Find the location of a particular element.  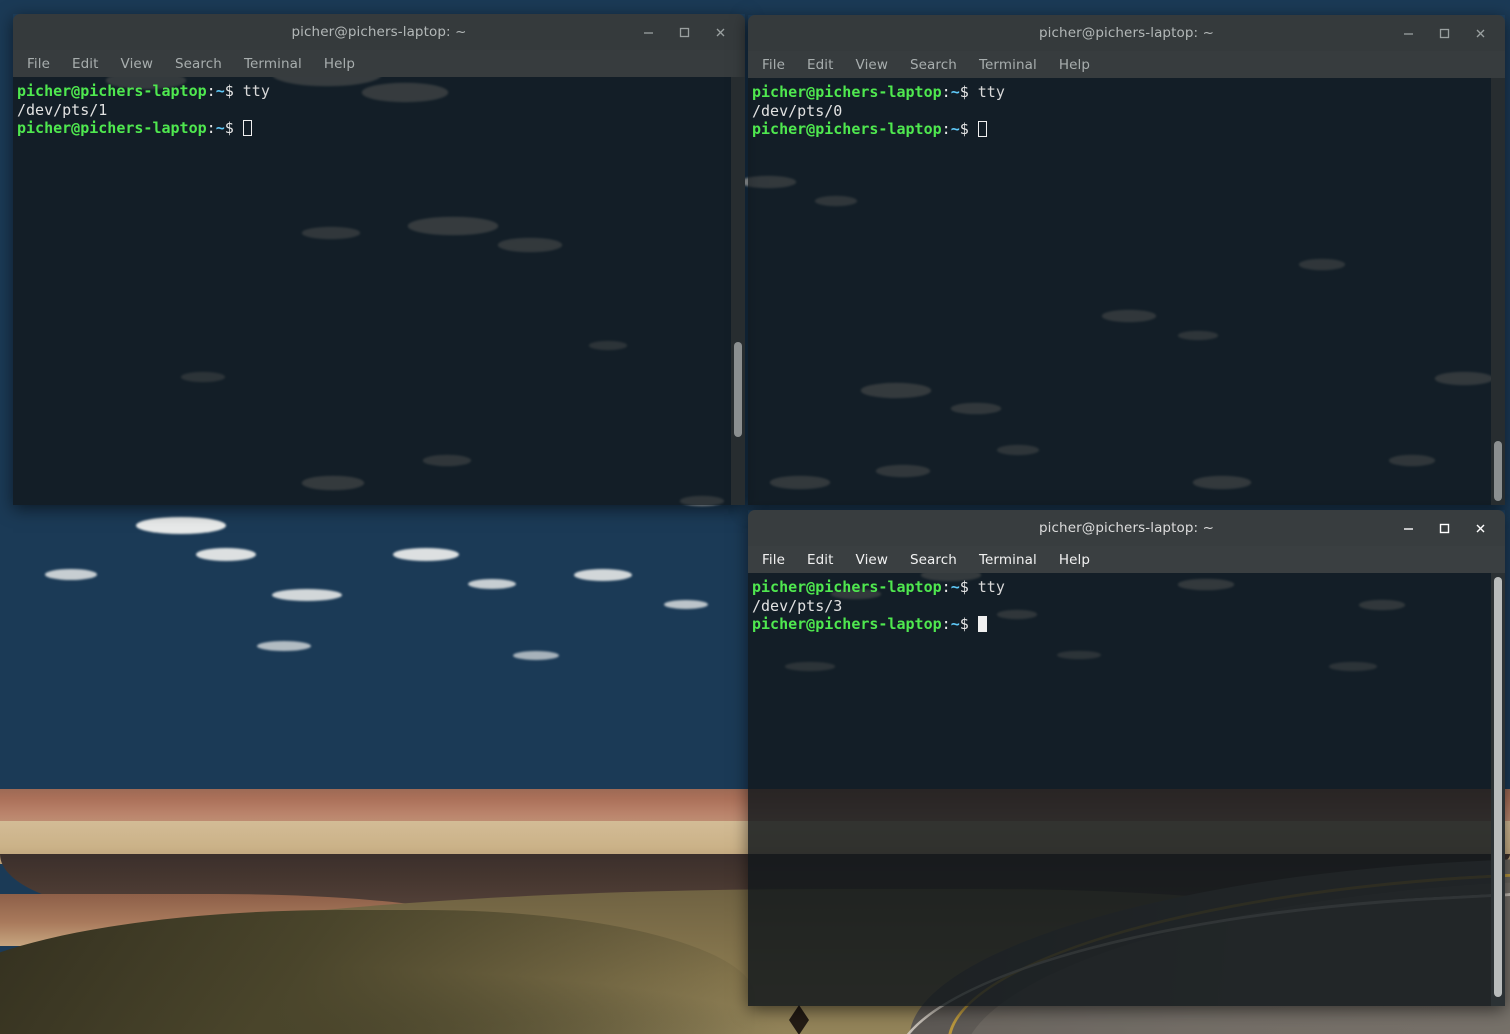

window-3-controls is located at coordinates (1450, 528).